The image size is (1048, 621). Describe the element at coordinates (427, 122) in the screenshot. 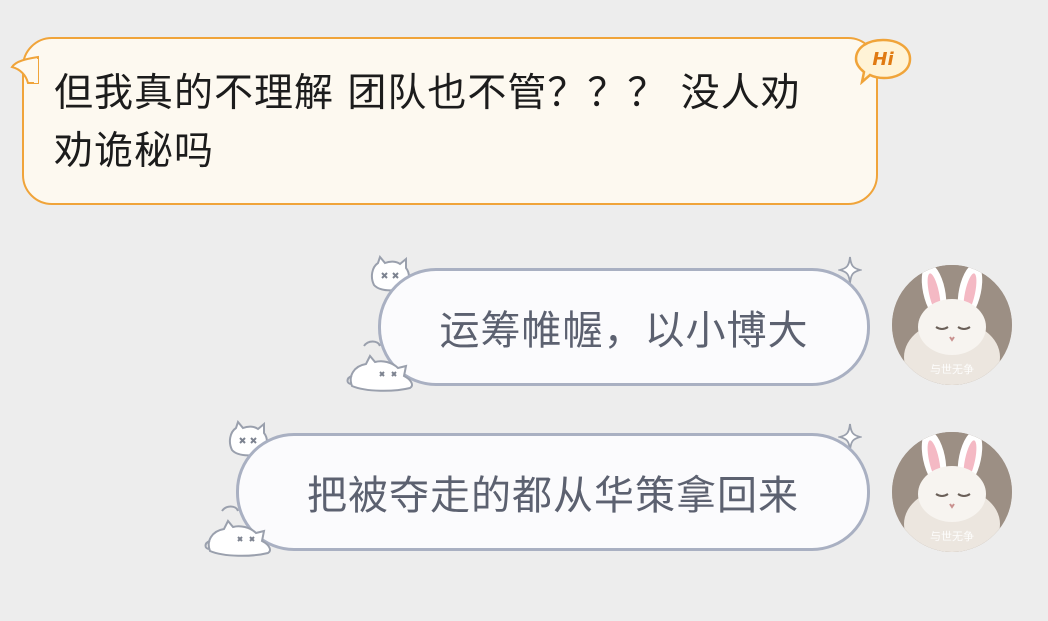

I see `message-text: 但我真的不理解 团队也不管？？？ 没人劝劝诡秘吗` at that location.